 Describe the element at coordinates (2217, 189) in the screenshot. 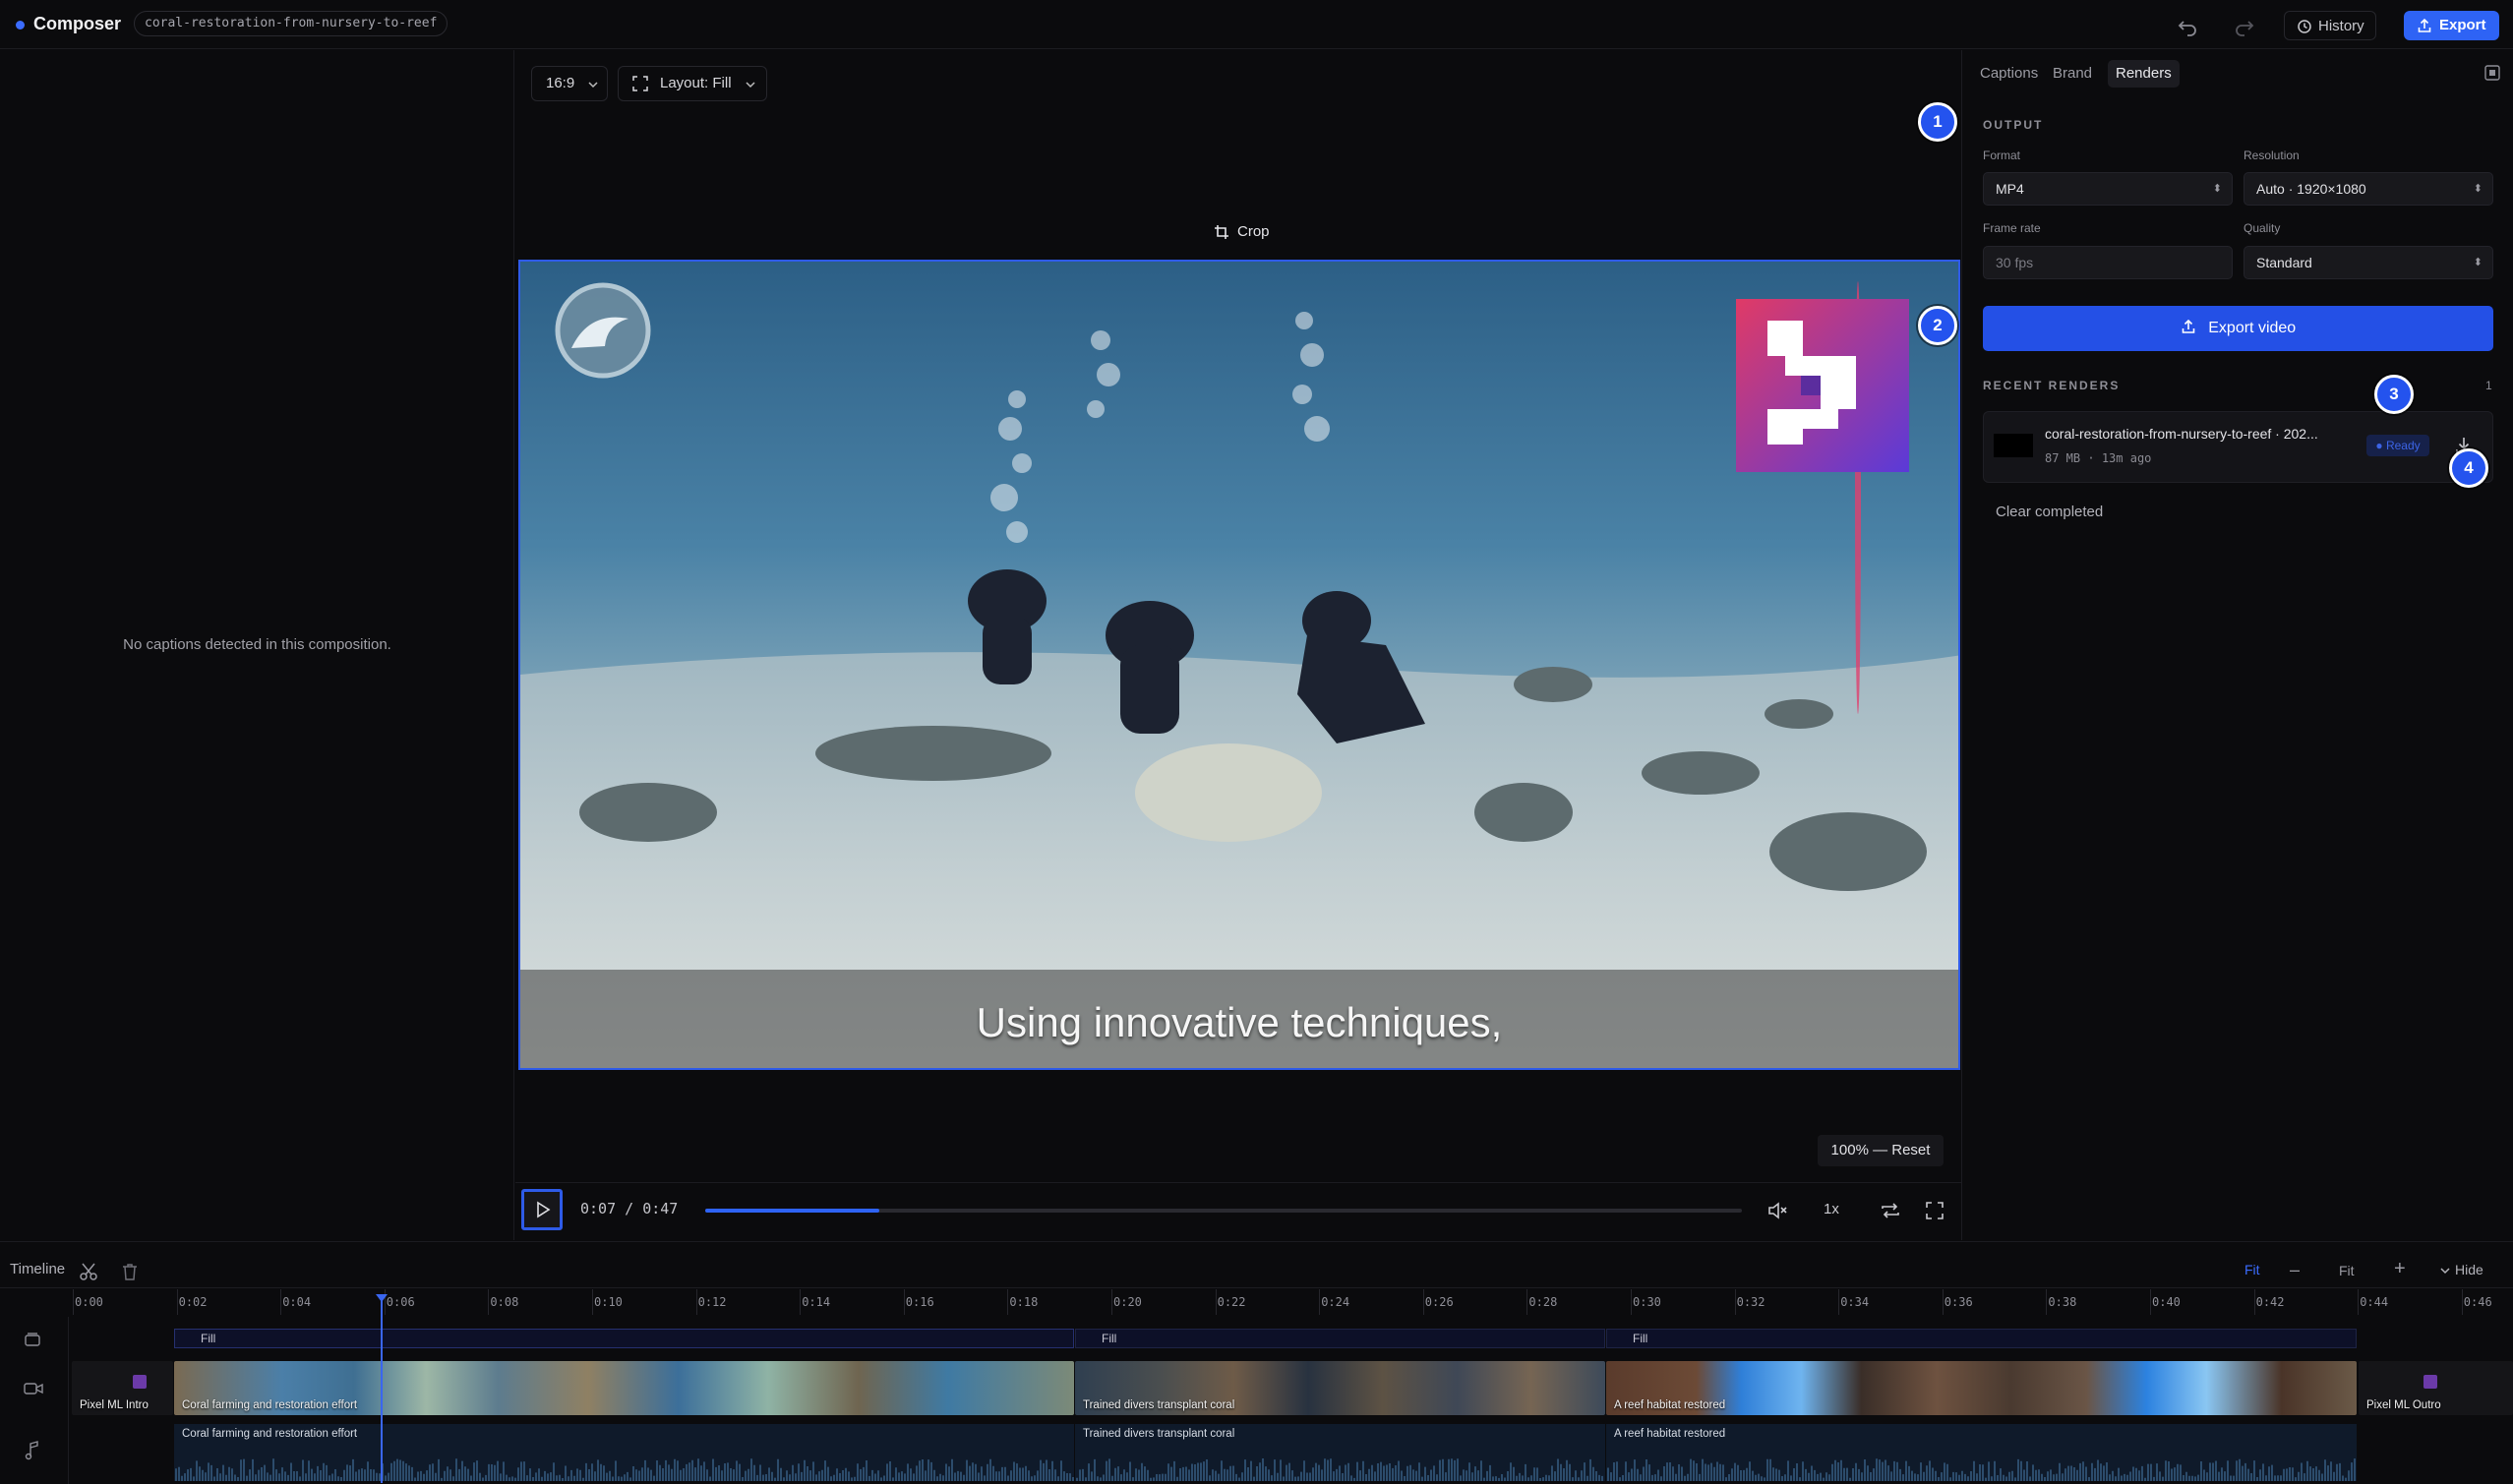

I see `select-arrows-icon: ⬍` at that location.